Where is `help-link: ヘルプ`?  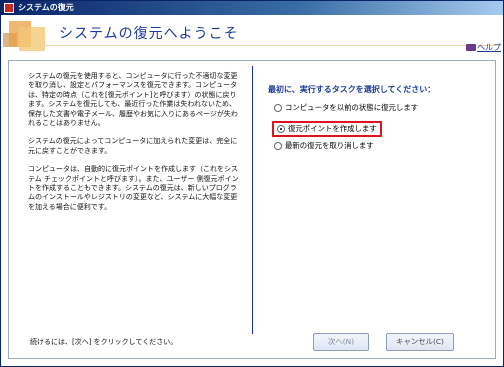 help-link: ヘルプ is located at coordinates (483, 47).